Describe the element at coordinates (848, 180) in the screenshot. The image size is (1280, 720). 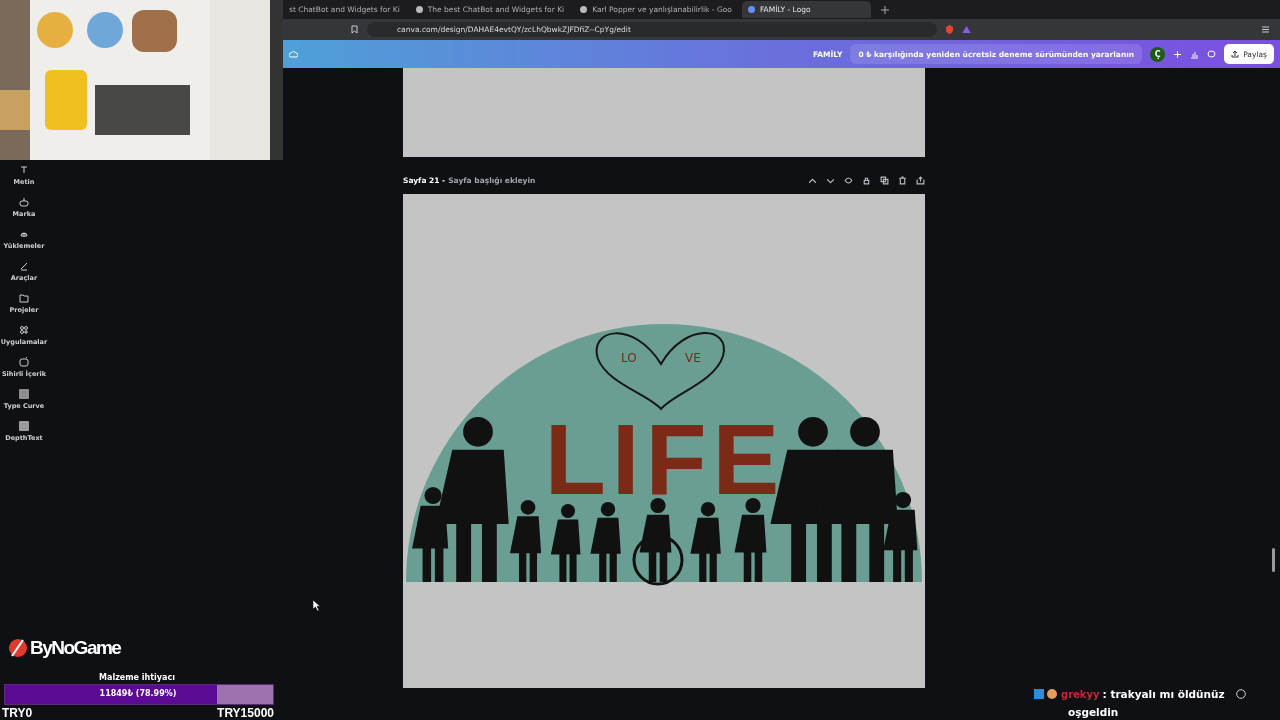
I see `eye-icon` at that location.